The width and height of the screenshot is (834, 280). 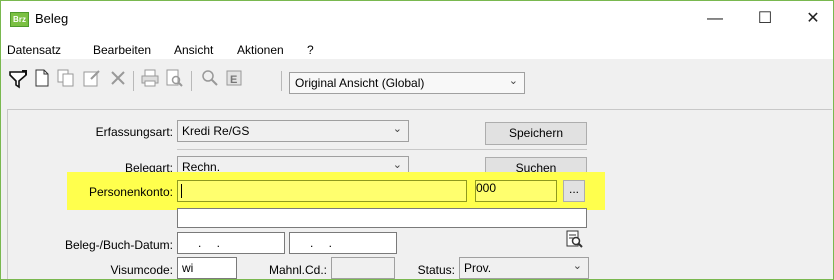 I want to click on print-preview-icon, so click(x=174, y=80).